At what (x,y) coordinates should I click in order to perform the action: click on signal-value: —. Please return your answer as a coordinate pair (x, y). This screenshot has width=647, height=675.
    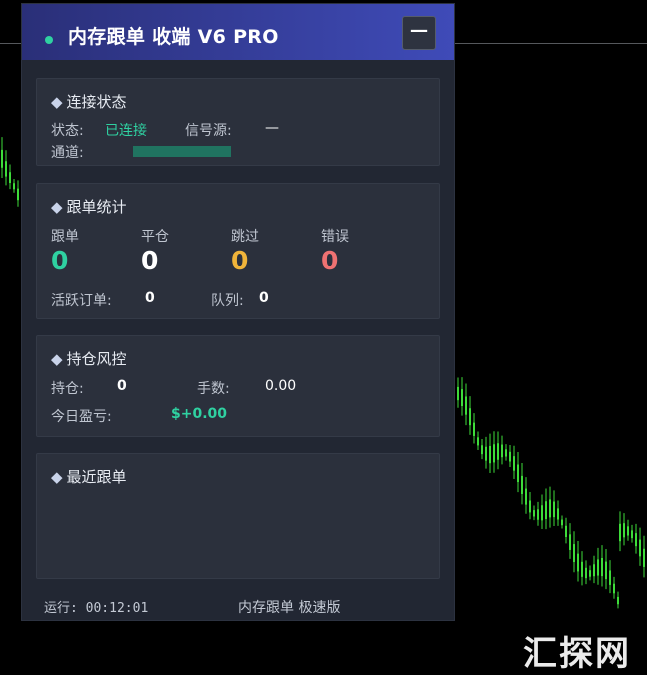
    Looking at the image, I should click on (272, 128).